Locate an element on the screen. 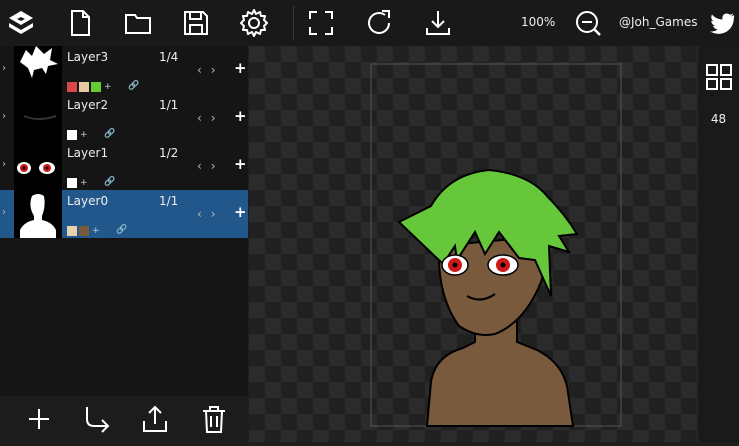 This screenshot has width=739, height=446. layer-frame-count: 1/4 is located at coordinates (169, 57).